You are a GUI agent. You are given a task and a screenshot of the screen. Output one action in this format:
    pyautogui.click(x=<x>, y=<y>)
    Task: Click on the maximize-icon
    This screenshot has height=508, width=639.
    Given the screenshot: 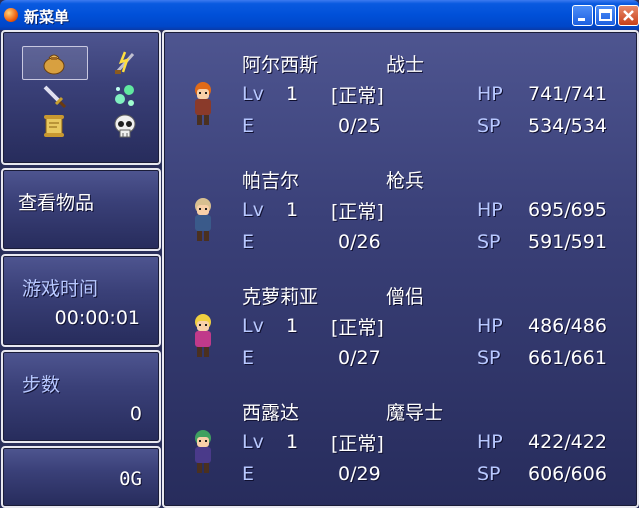 What is the action you would take?
    pyautogui.click(x=605, y=15)
    